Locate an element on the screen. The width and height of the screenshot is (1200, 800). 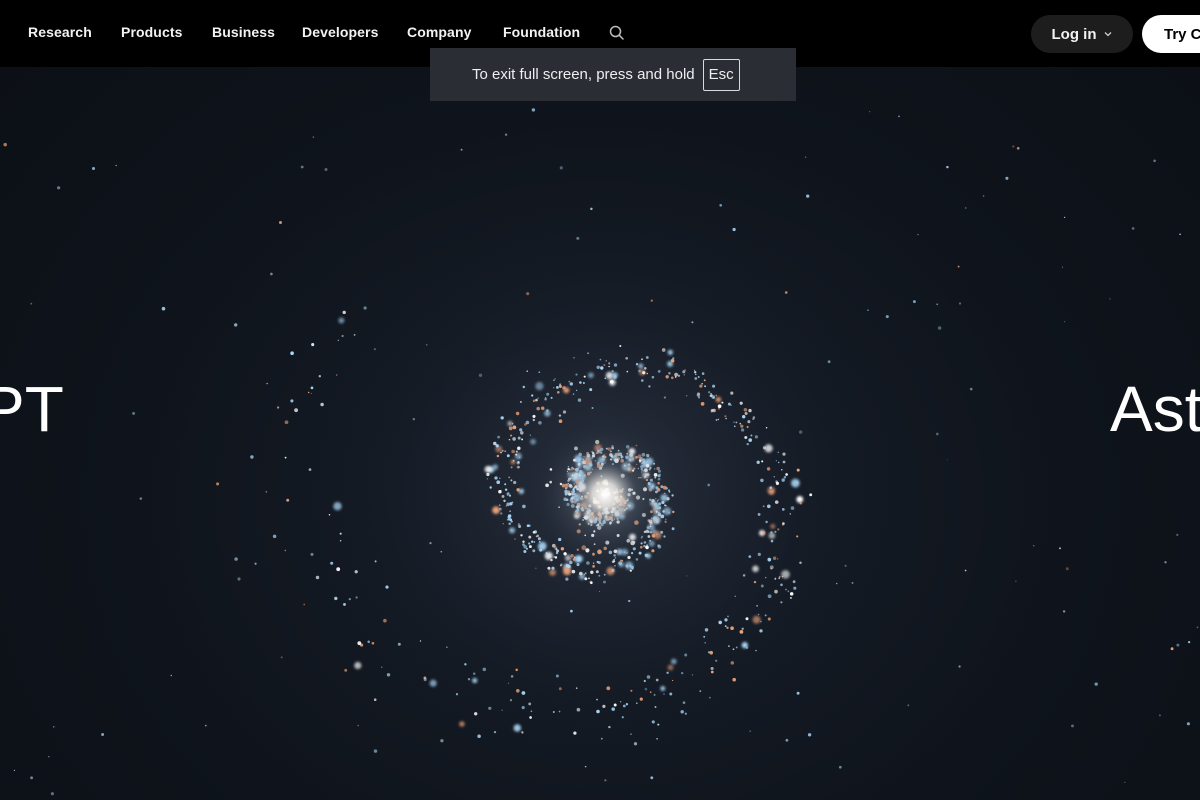
nav-research: Research is located at coordinates (60, 32).